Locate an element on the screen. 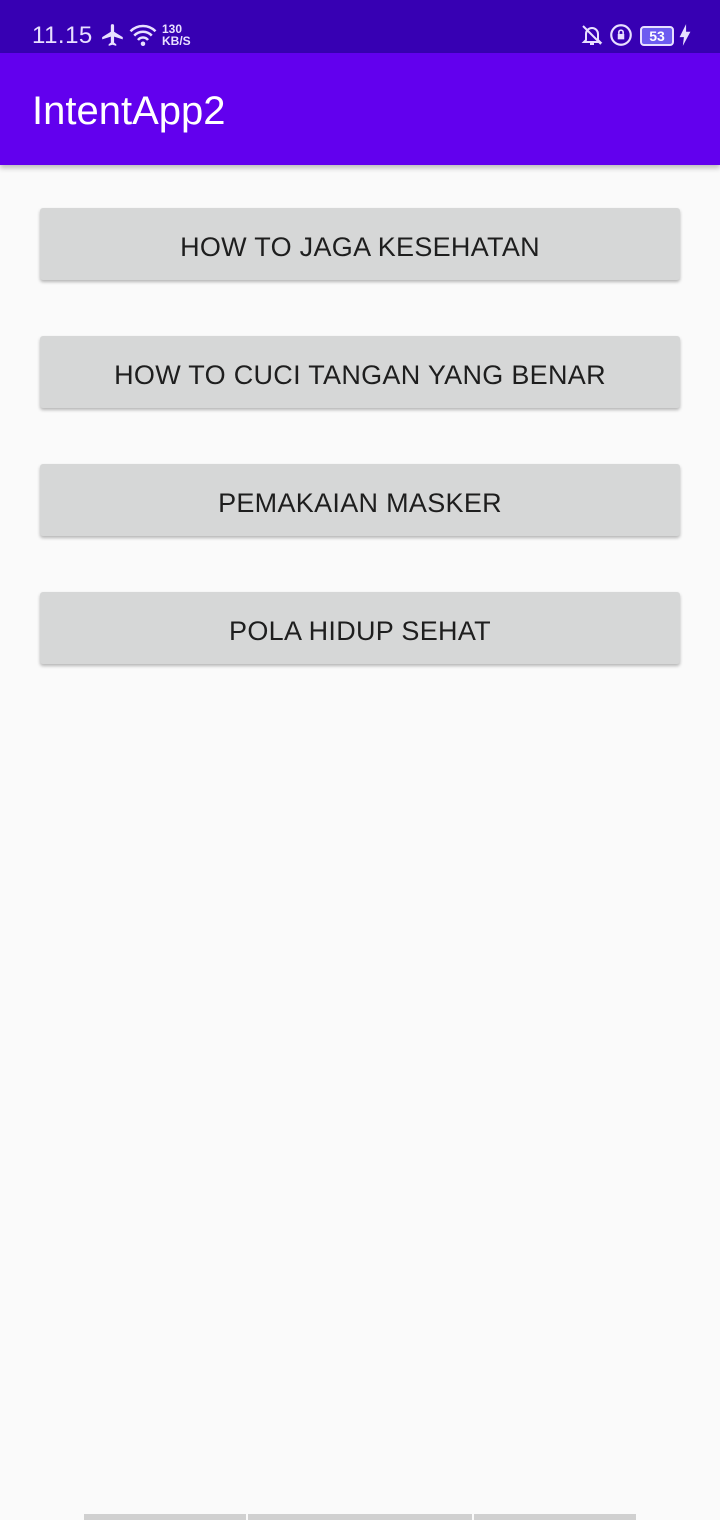  nav-recent-button is located at coordinates (165, 1517).